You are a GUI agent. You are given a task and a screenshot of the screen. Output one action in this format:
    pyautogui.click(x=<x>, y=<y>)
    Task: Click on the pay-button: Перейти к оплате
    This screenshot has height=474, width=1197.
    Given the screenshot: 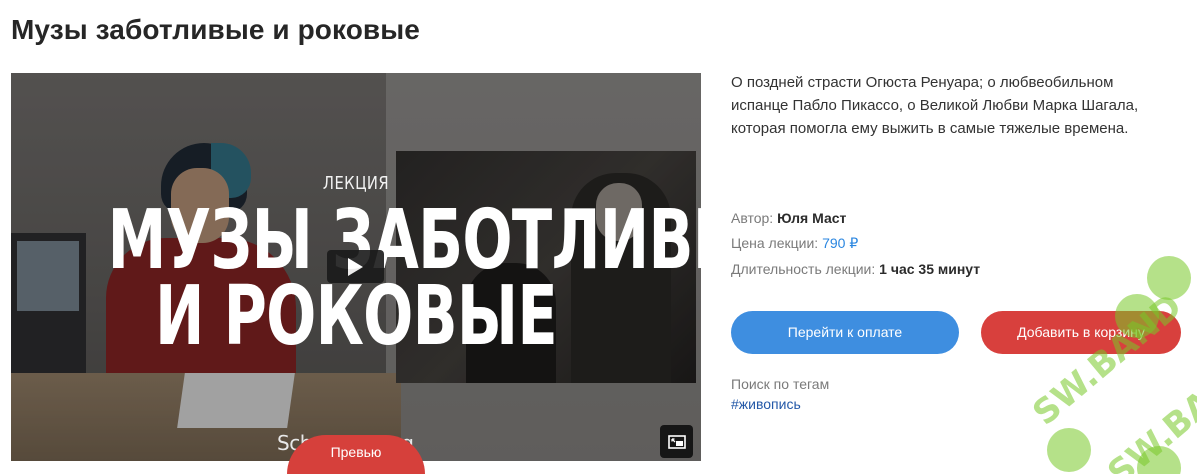 What is the action you would take?
    pyautogui.click(x=845, y=332)
    